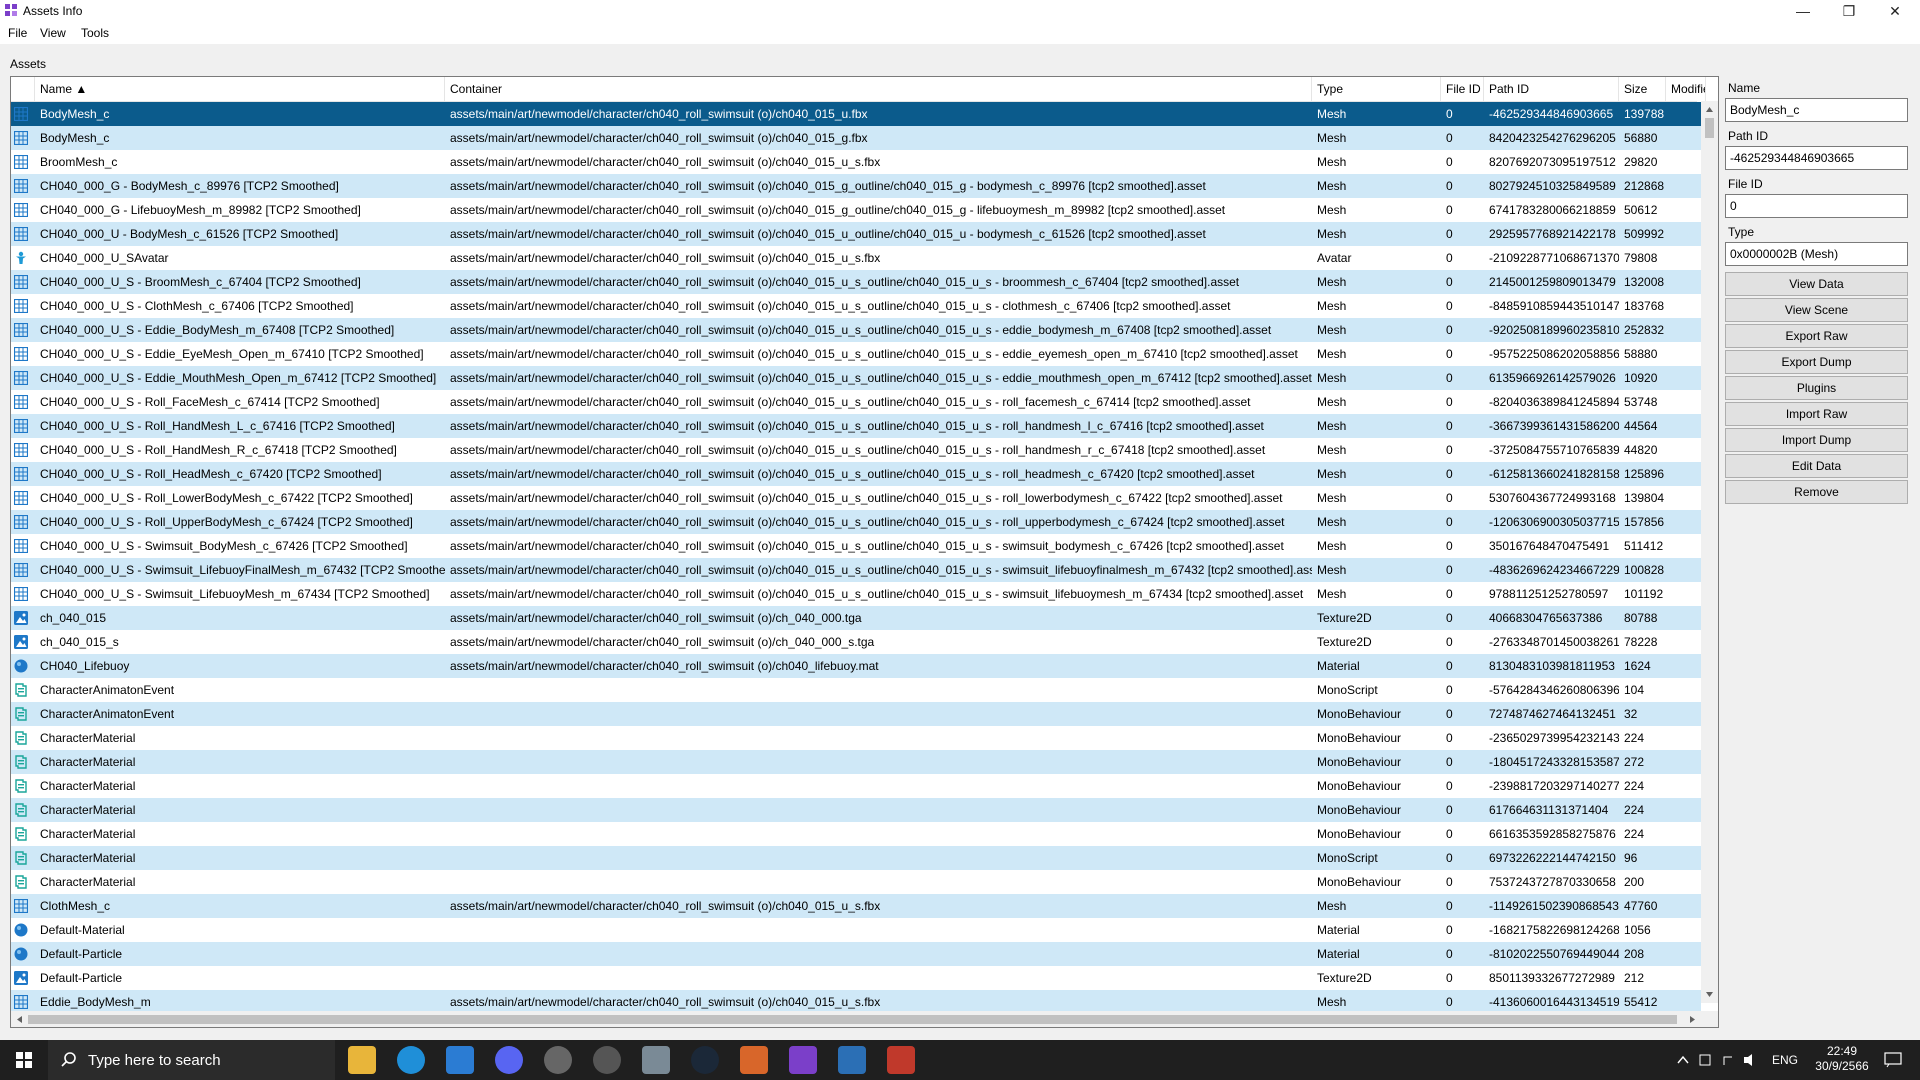 The height and width of the screenshot is (1080, 1920). What do you see at coordinates (1816, 362) in the screenshot?
I see `export-dump-button: Export Dump` at bounding box center [1816, 362].